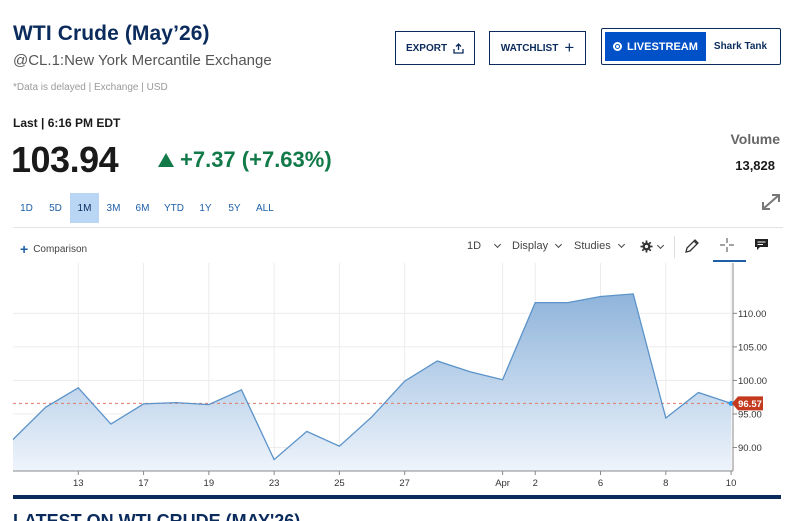 Image resolution: width=791 pixels, height=521 pixels. Describe the element at coordinates (84, 208) in the screenshot. I see `range-1m: 1M` at that location.